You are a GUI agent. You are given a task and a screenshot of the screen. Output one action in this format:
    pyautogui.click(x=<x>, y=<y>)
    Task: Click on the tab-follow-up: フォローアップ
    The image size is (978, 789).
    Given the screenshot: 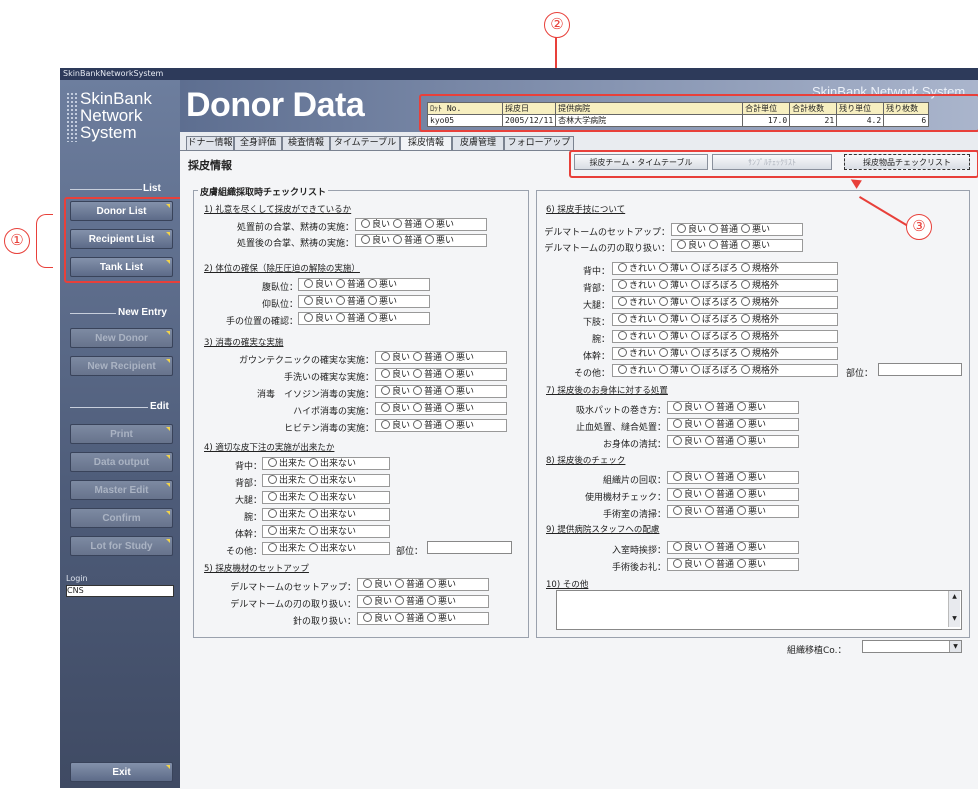 What is the action you would take?
    pyautogui.click(x=539, y=143)
    